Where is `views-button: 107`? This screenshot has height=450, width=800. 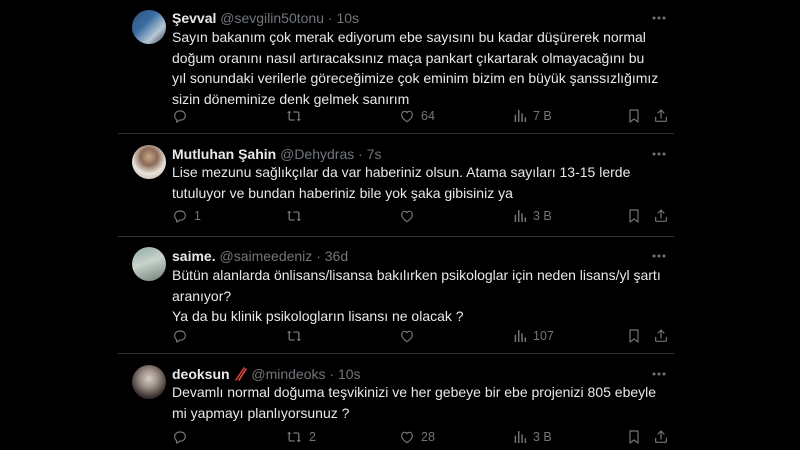 views-button: 107 is located at coordinates (533, 336).